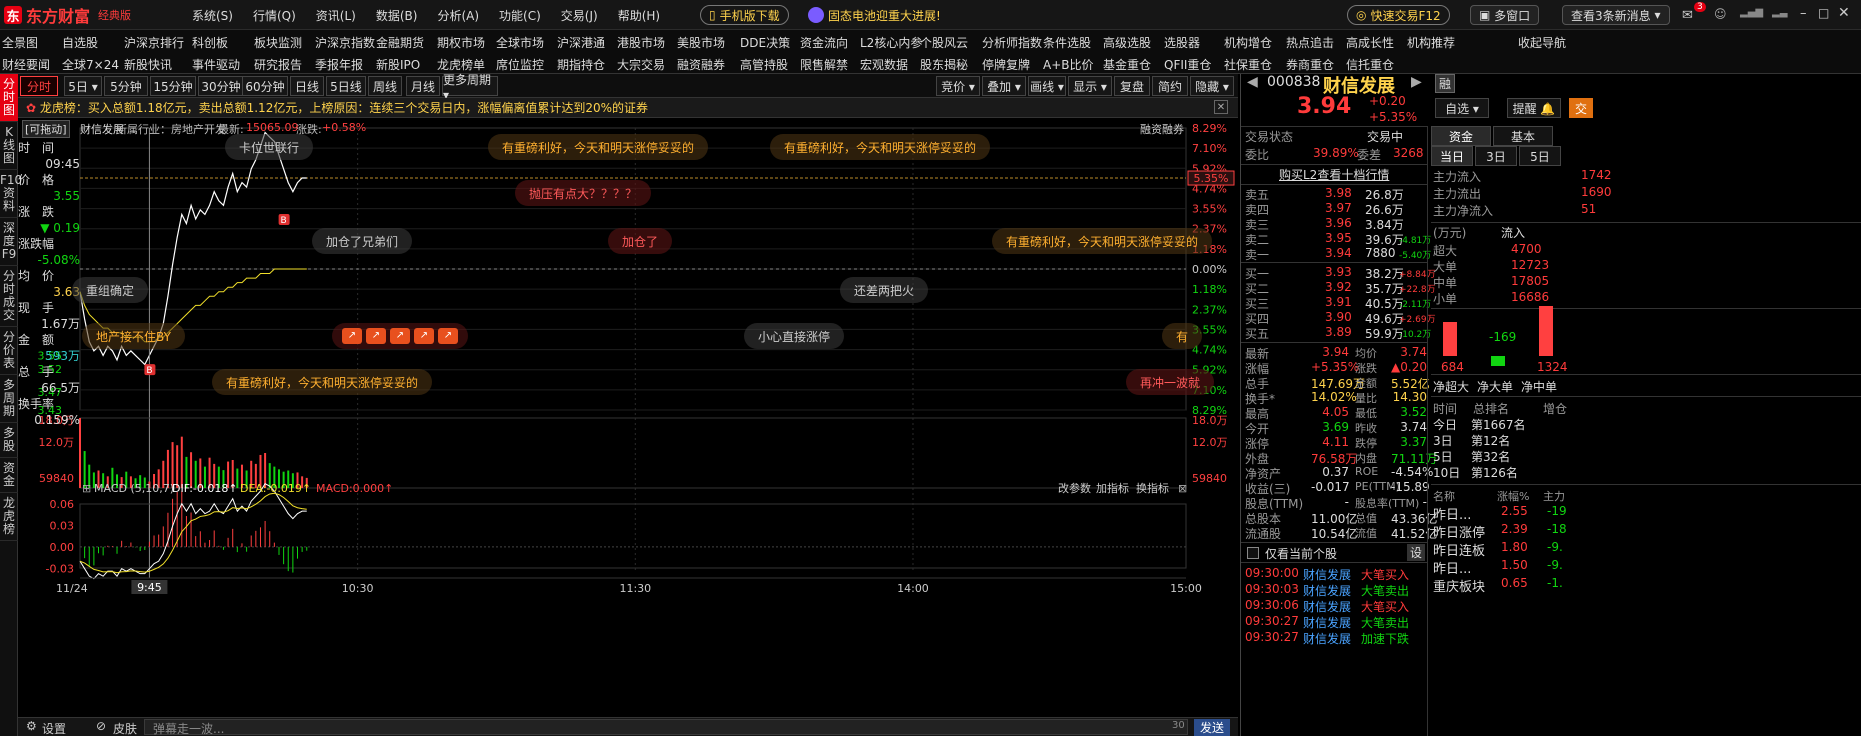 The image size is (1861, 736). Describe the element at coordinates (9, 296) in the screenshot. I see `side-tab-4: 分时成交` at that location.